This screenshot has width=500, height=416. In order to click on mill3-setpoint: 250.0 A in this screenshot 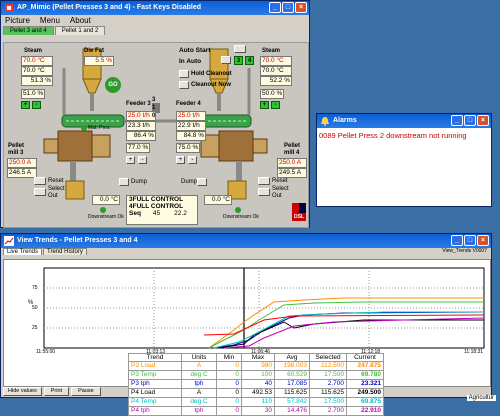, I will do `click(22, 163)`.